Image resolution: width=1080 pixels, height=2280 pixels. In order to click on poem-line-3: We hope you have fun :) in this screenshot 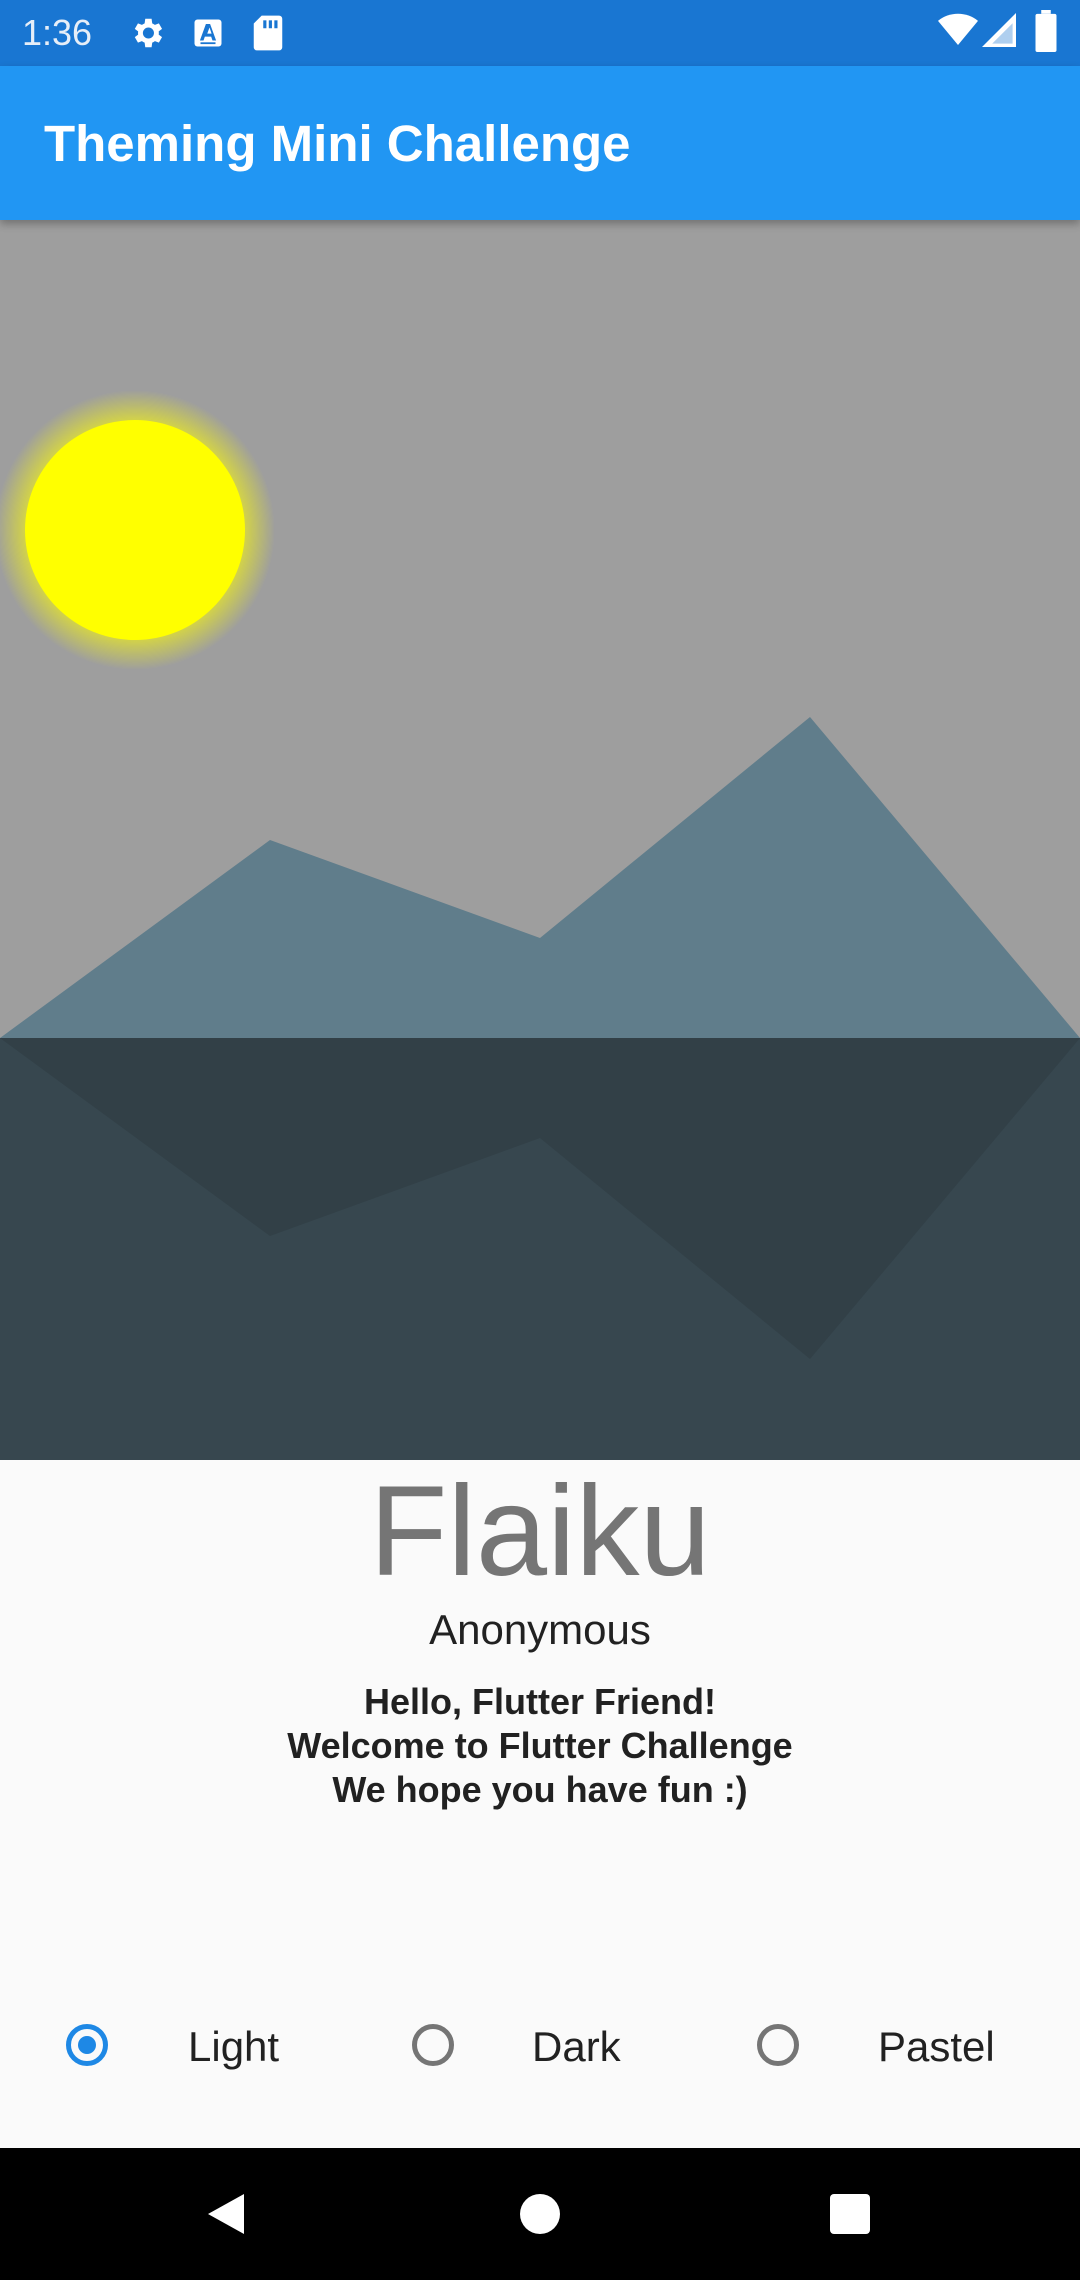, I will do `click(540, 1789)`.